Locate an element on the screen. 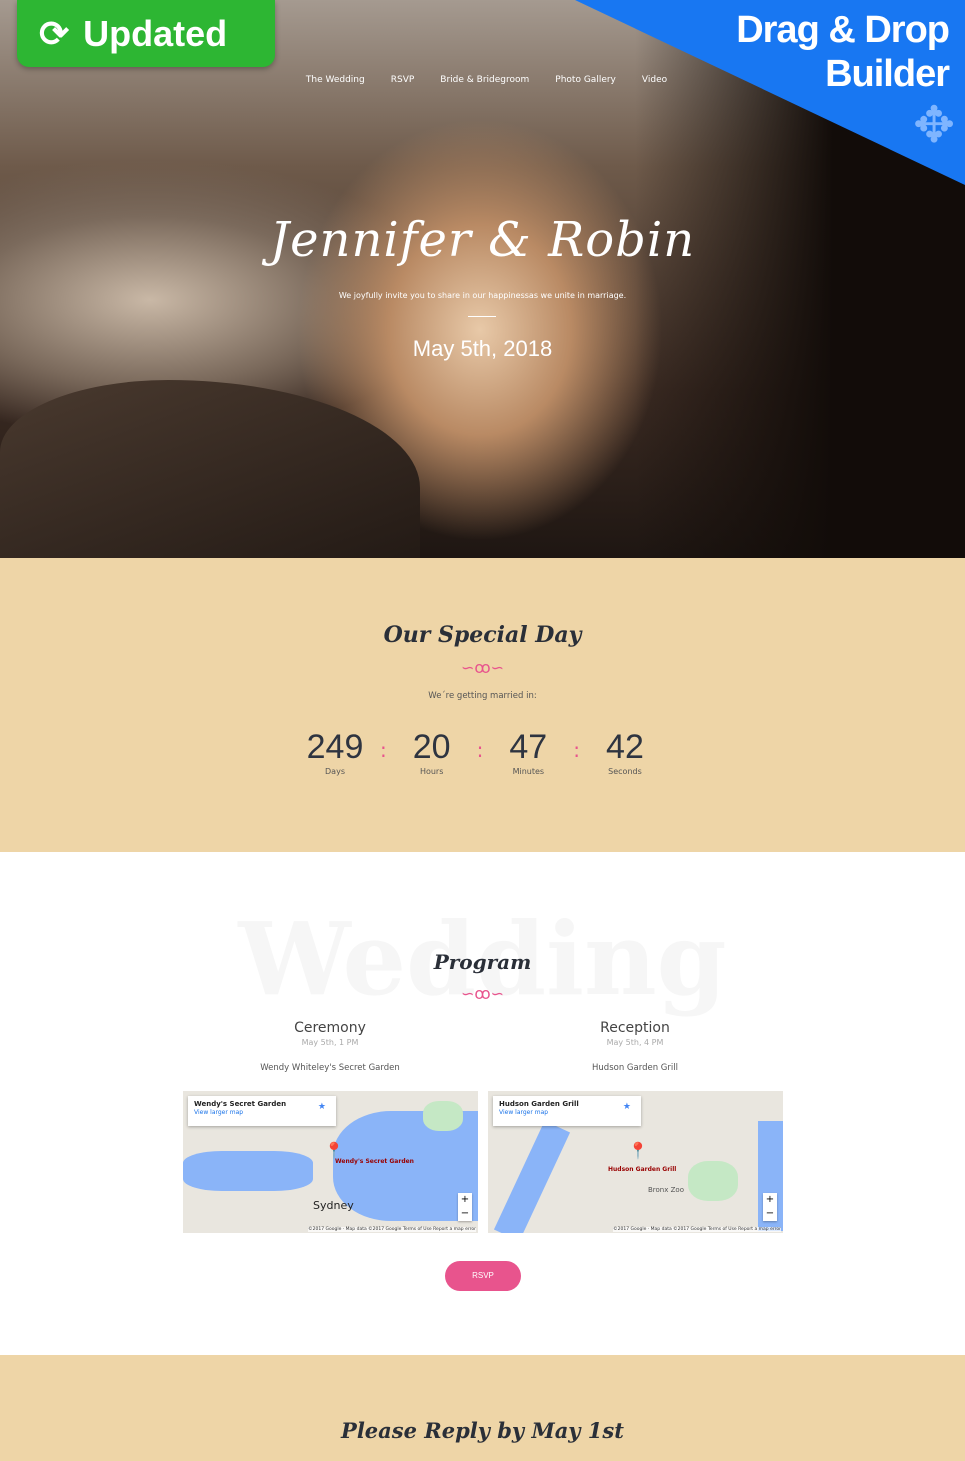  badge-label: Updated is located at coordinates (155, 33).